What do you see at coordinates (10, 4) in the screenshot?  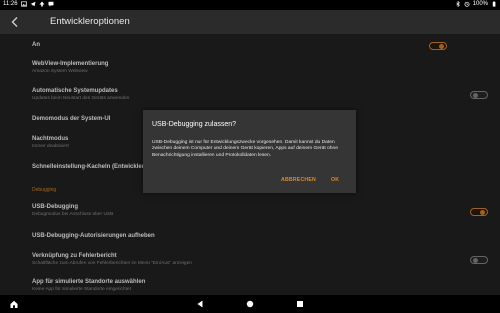 I see `status-time: 11:26` at bounding box center [10, 4].